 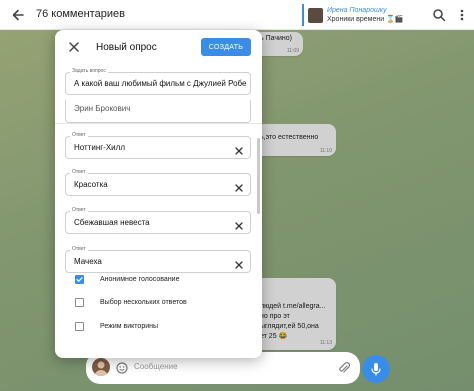 I want to click on option-input: Красотка, so click(x=160, y=184).